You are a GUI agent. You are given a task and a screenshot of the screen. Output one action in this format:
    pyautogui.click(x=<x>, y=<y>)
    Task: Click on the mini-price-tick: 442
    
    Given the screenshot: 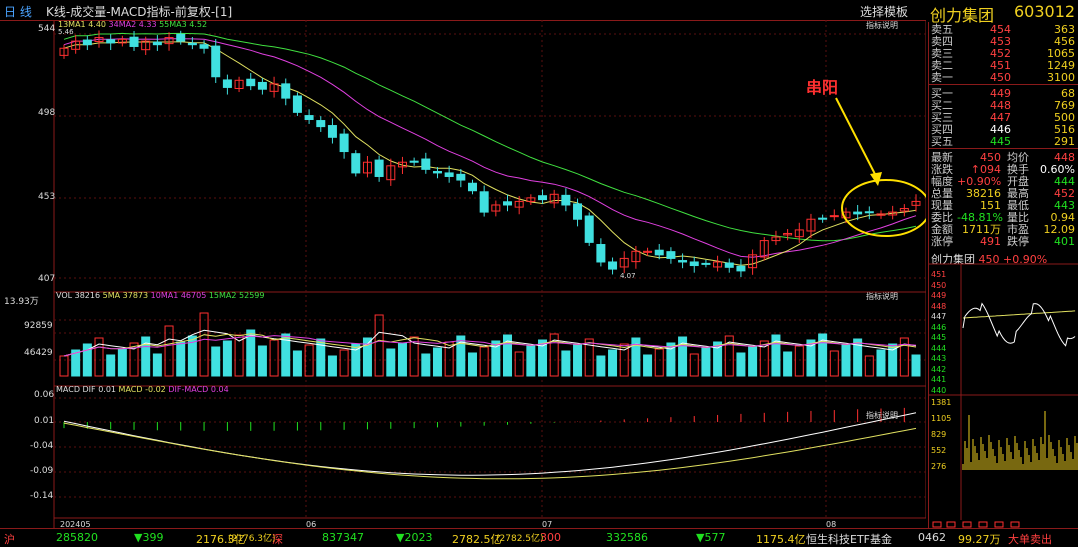 What is the action you would take?
    pyautogui.click(x=939, y=369)
    